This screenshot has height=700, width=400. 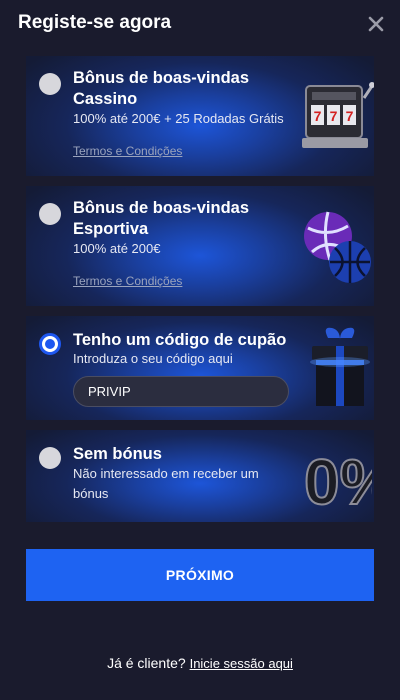 I want to click on footer: Já é cliente? Inicie sessão aqui, so click(x=200, y=663).